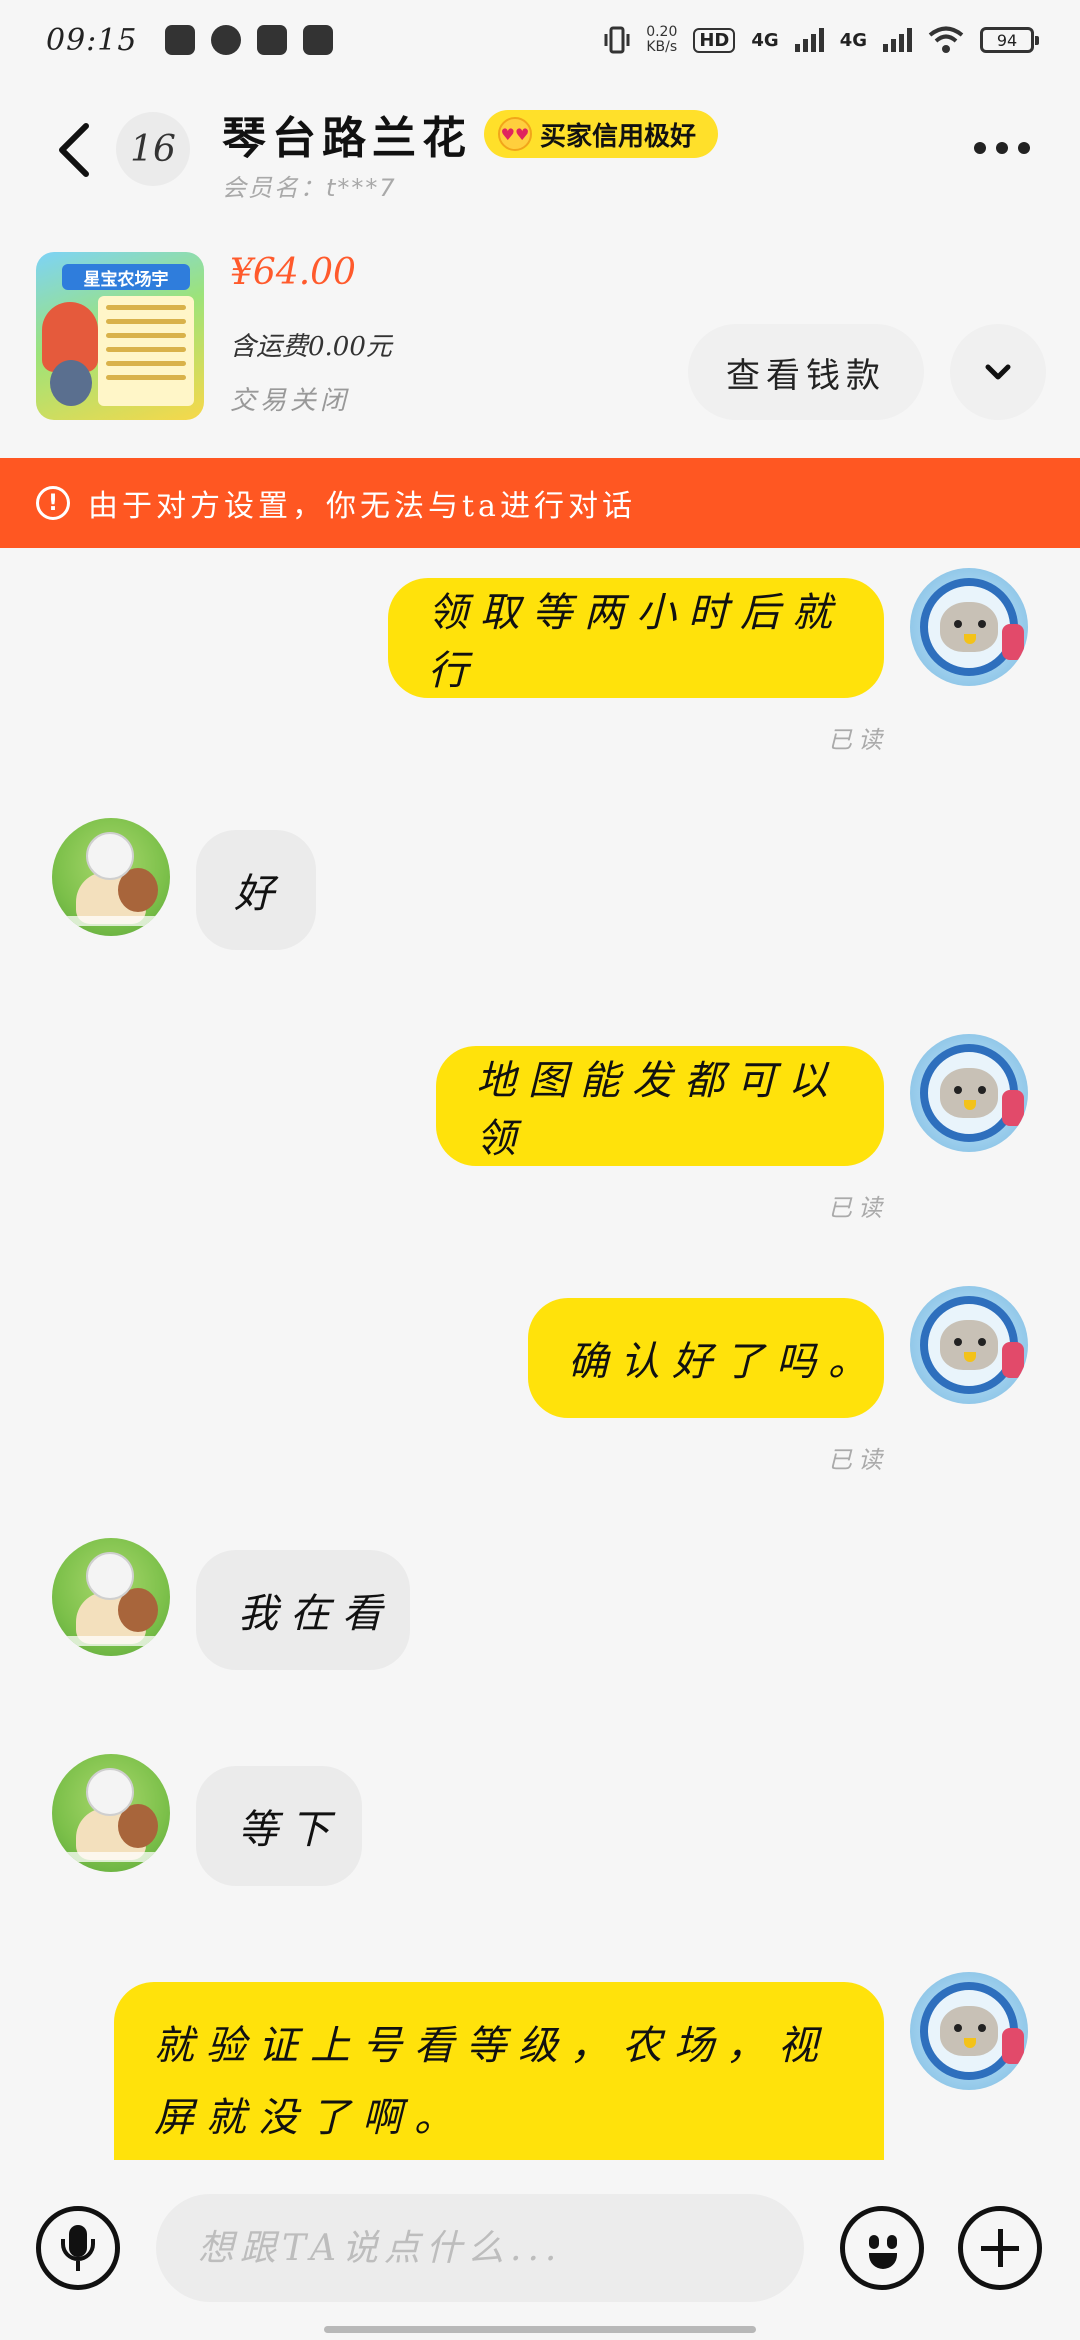 The height and width of the screenshot is (2340, 1080). What do you see at coordinates (120, 336) in the screenshot?
I see `product-thumbnail: 星宝农场宇` at bounding box center [120, 336].